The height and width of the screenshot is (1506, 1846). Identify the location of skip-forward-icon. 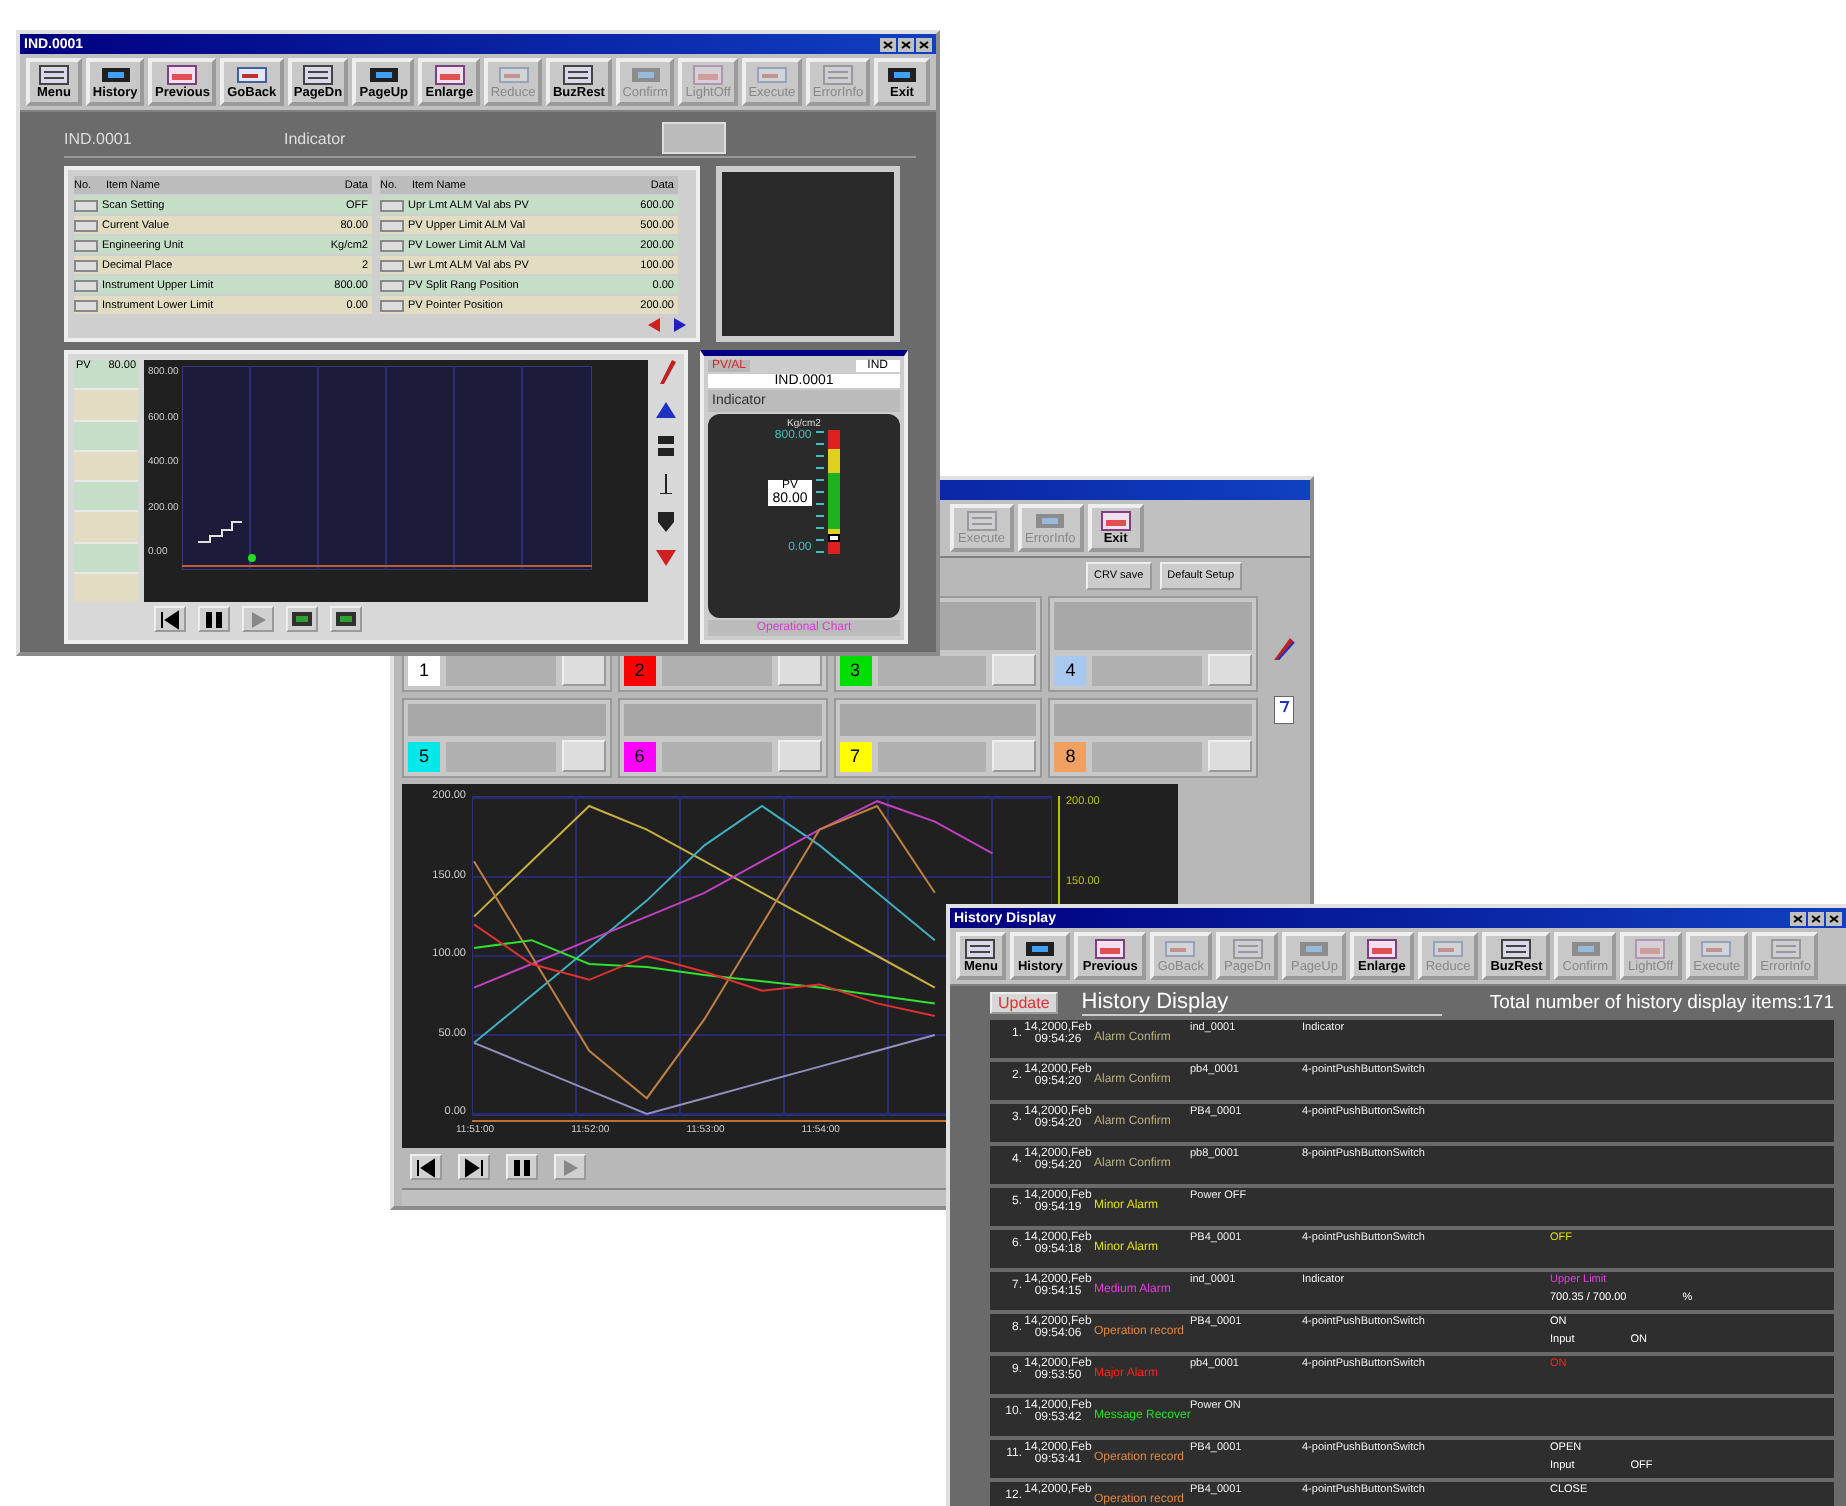
(474, 1167).